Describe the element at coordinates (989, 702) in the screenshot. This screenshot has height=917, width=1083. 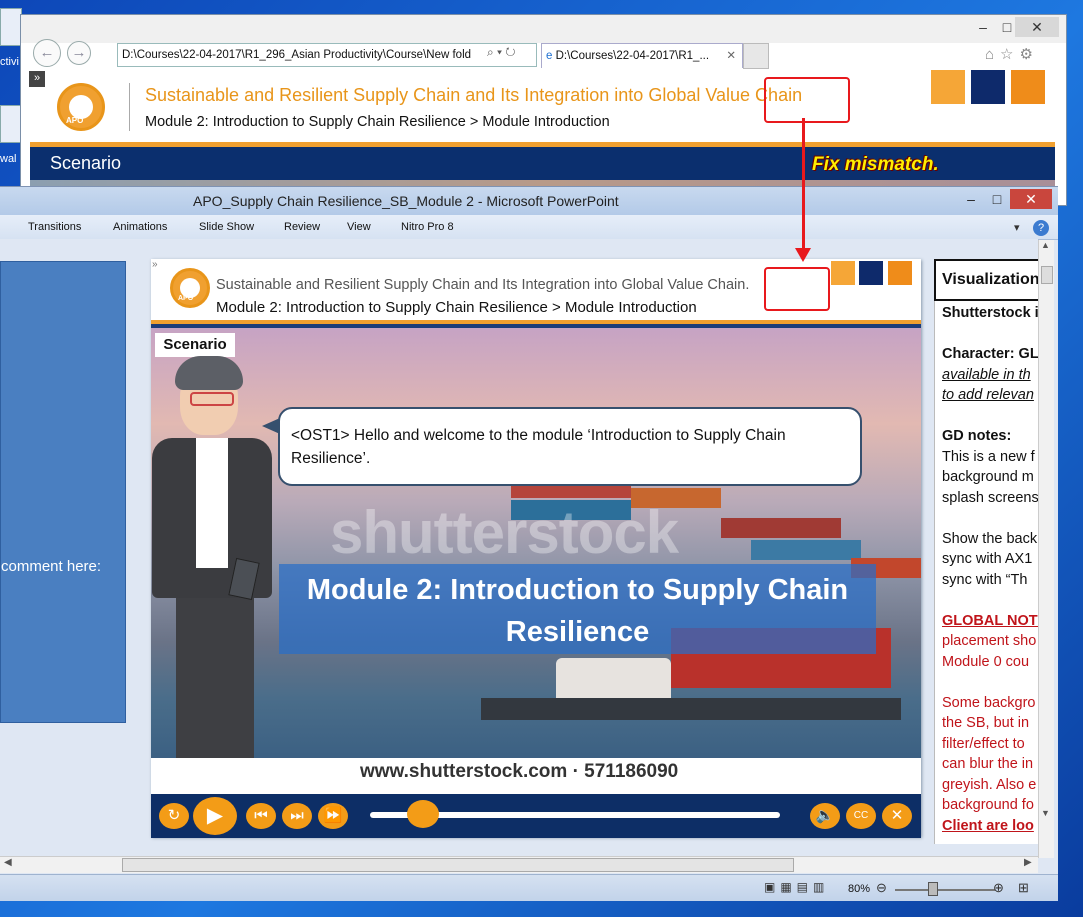
I see `notes-line: Some backgro` at that location.